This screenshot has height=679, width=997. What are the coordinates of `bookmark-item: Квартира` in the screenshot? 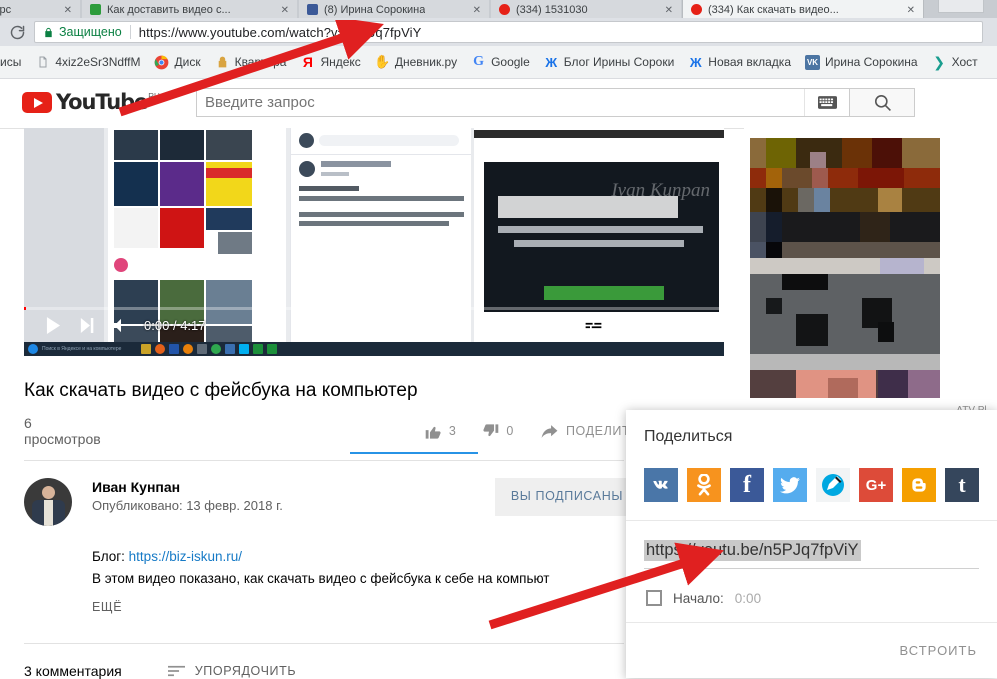 It's located at (251, 62).